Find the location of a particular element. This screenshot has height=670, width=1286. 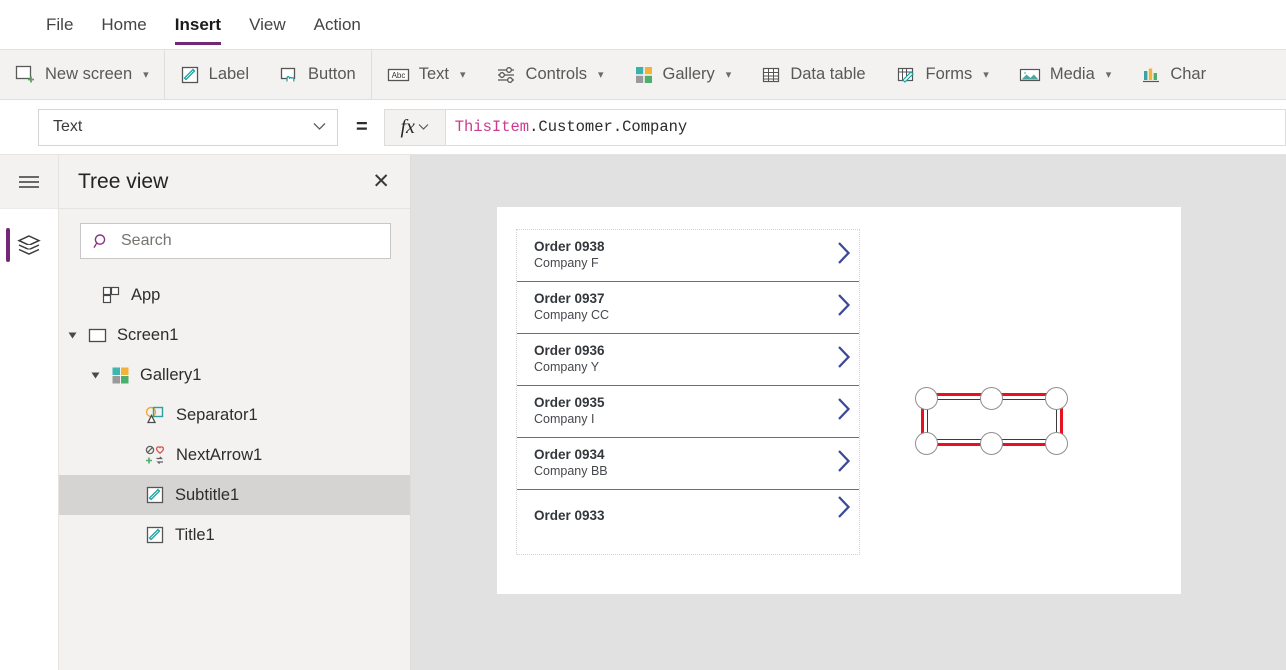

search-box is located at coordinates (235, 241).